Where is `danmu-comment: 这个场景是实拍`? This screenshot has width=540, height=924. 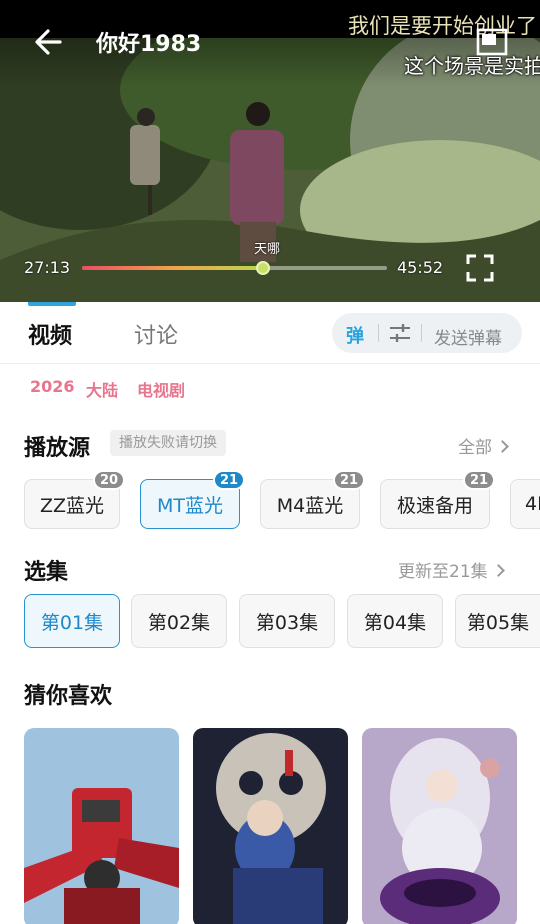
danmu-comment: 这个场景是实拍 is located at coordinates (472, 66).